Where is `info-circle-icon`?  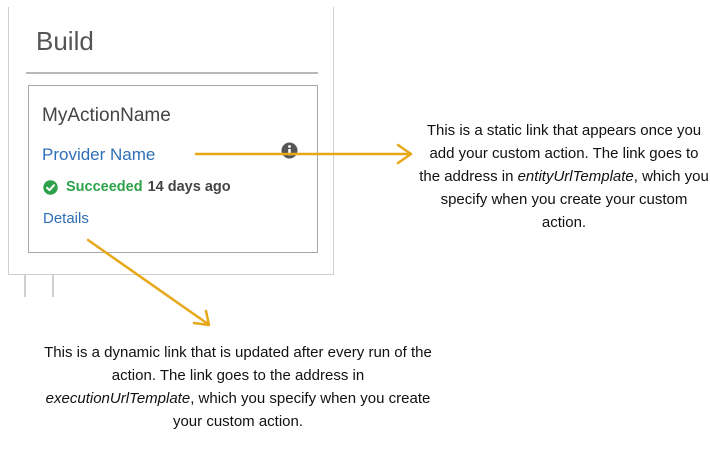
info-circle-icon is located at coordinates (289, 150).